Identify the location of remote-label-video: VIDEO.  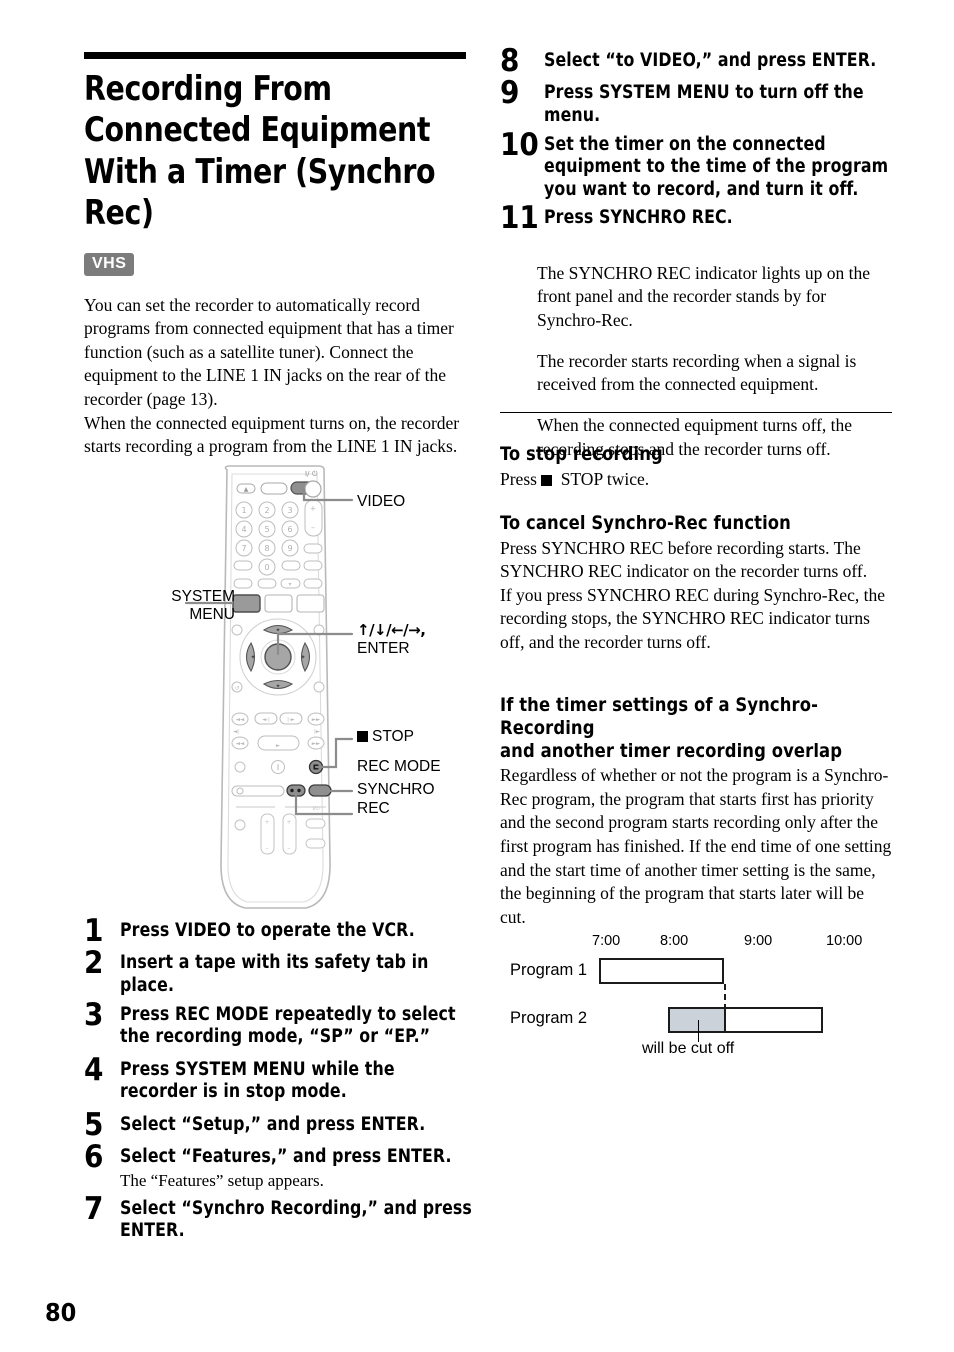
(381, 501).